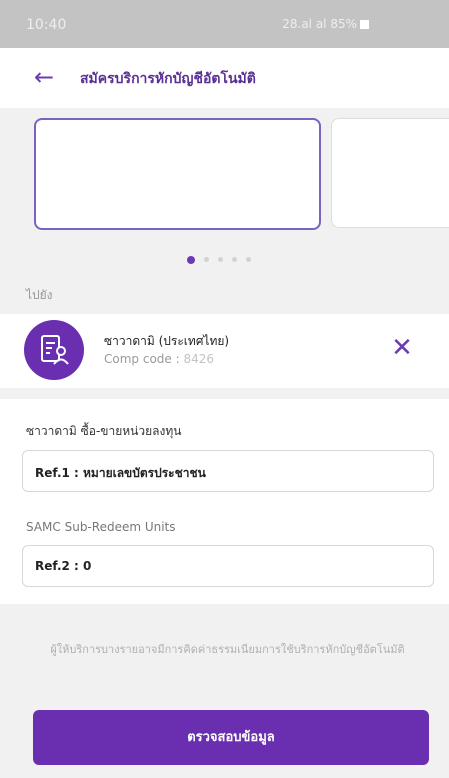 The height and width of the screenshot is (778, 449). What do you see at coordinates (224, 351) in the screenshot?
I see `payee-card: ซาวาดามิ (ประเทศไทย) Comp code : 8426 ✕` at bounding box center [224, 351].